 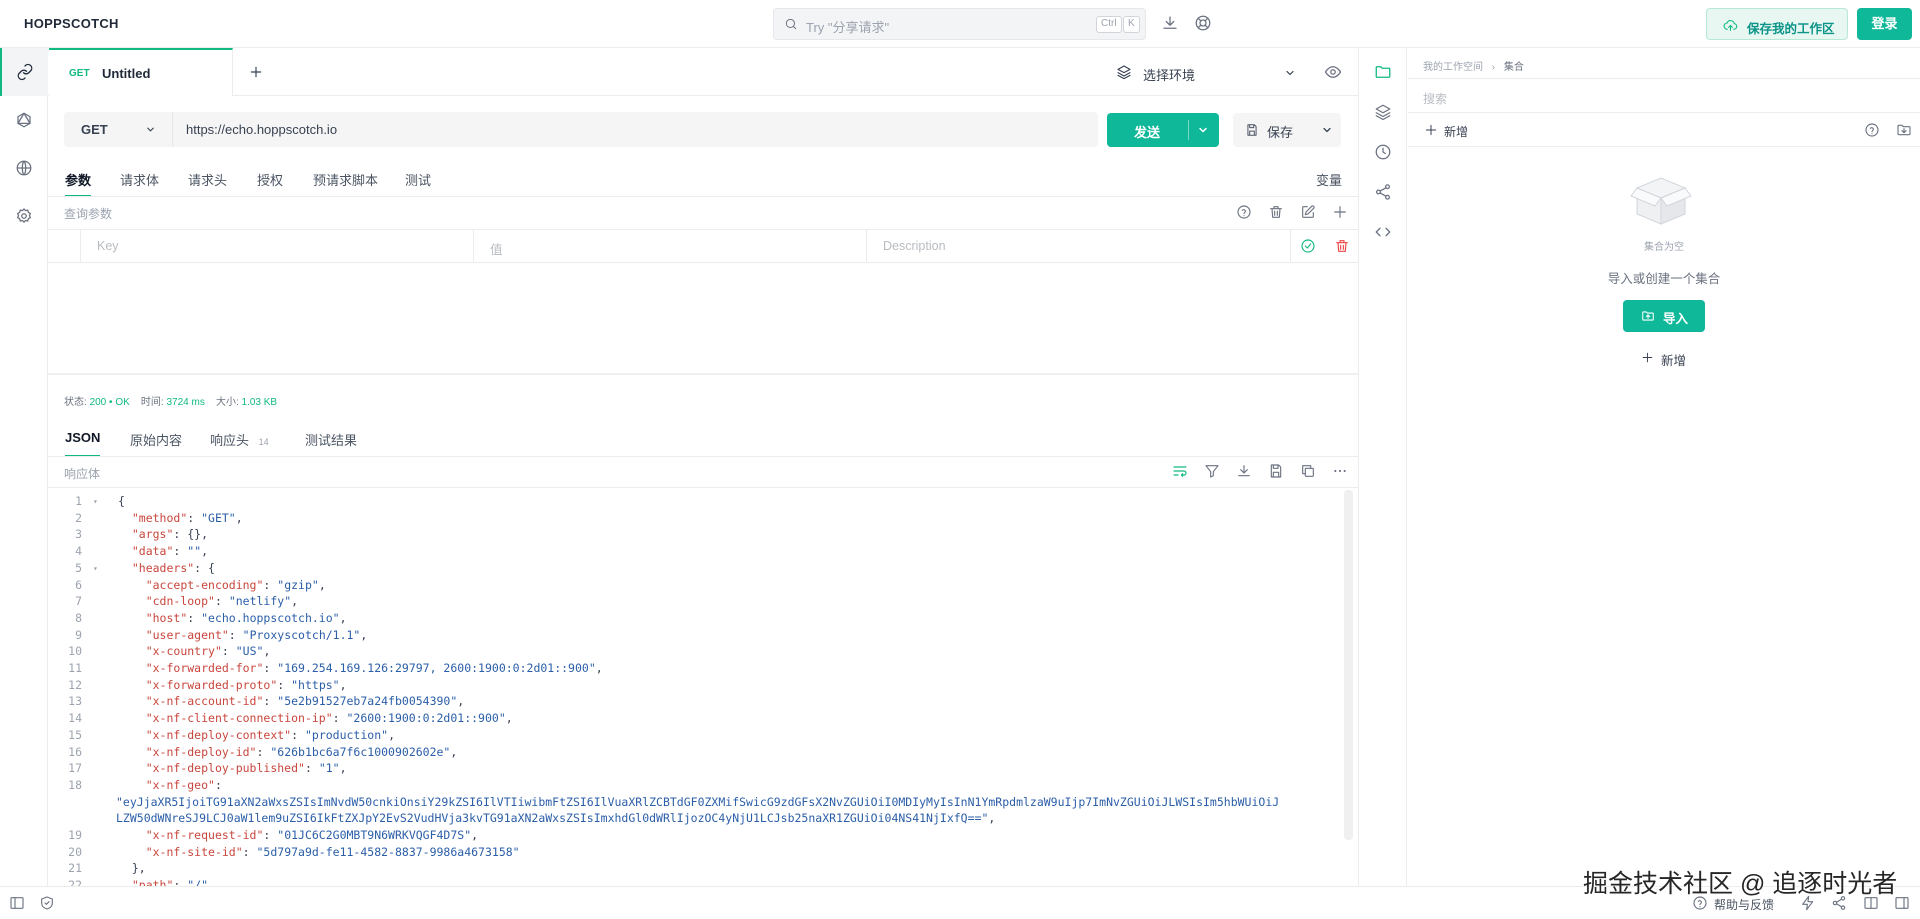 I want to click on method-select: GET, so click(x=118, y=129).